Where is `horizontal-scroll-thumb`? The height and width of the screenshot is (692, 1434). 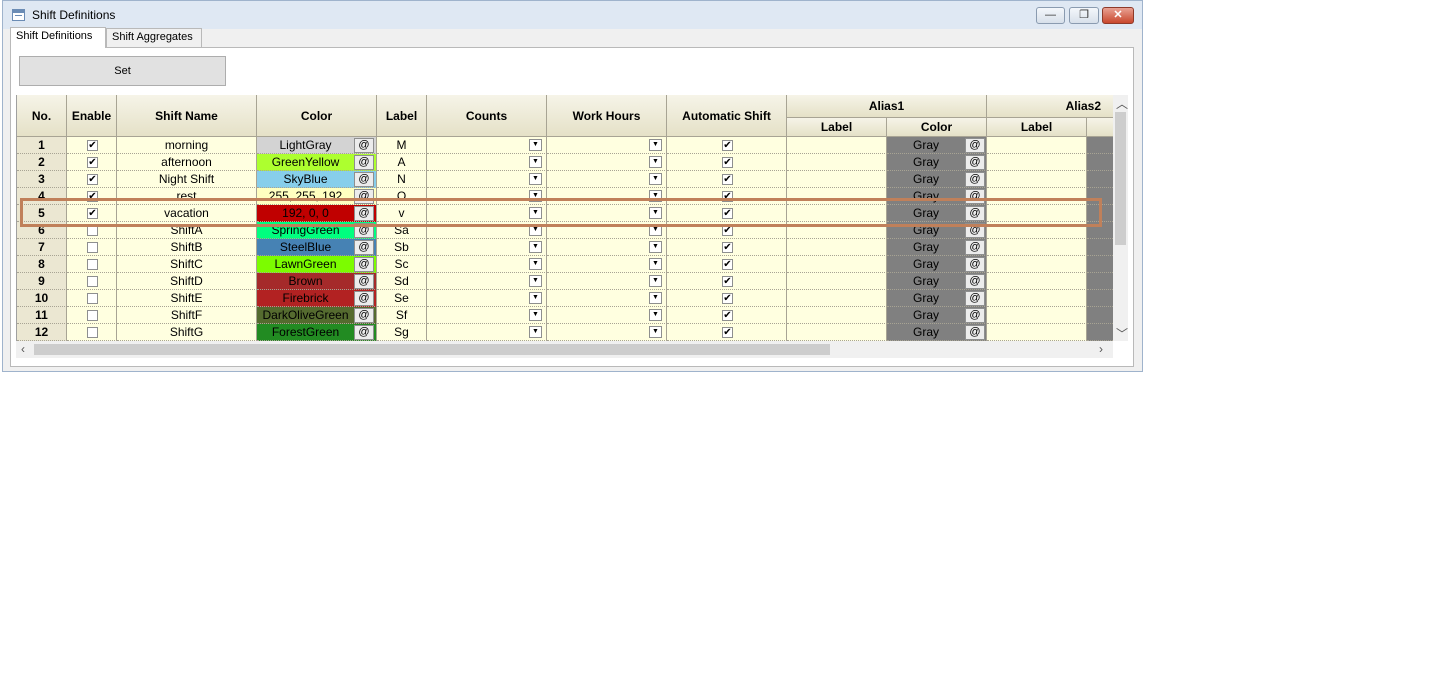 horizontal-scroll-thumb is located at coordinates (432, 349).